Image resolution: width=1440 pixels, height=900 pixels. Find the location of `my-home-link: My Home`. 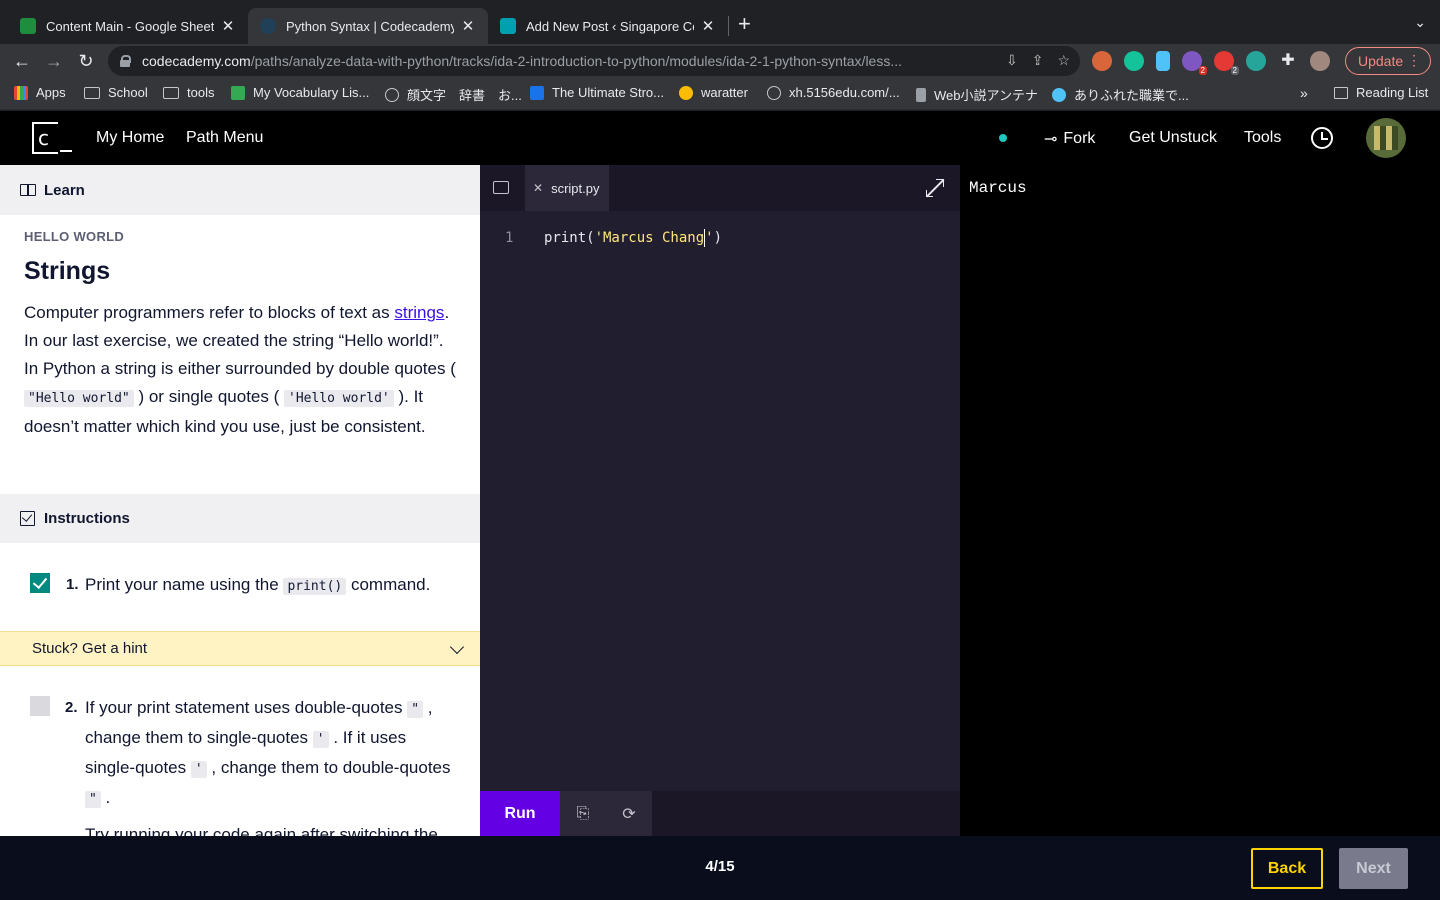

my-home-link: My Home is located at coordinates (130, 138).